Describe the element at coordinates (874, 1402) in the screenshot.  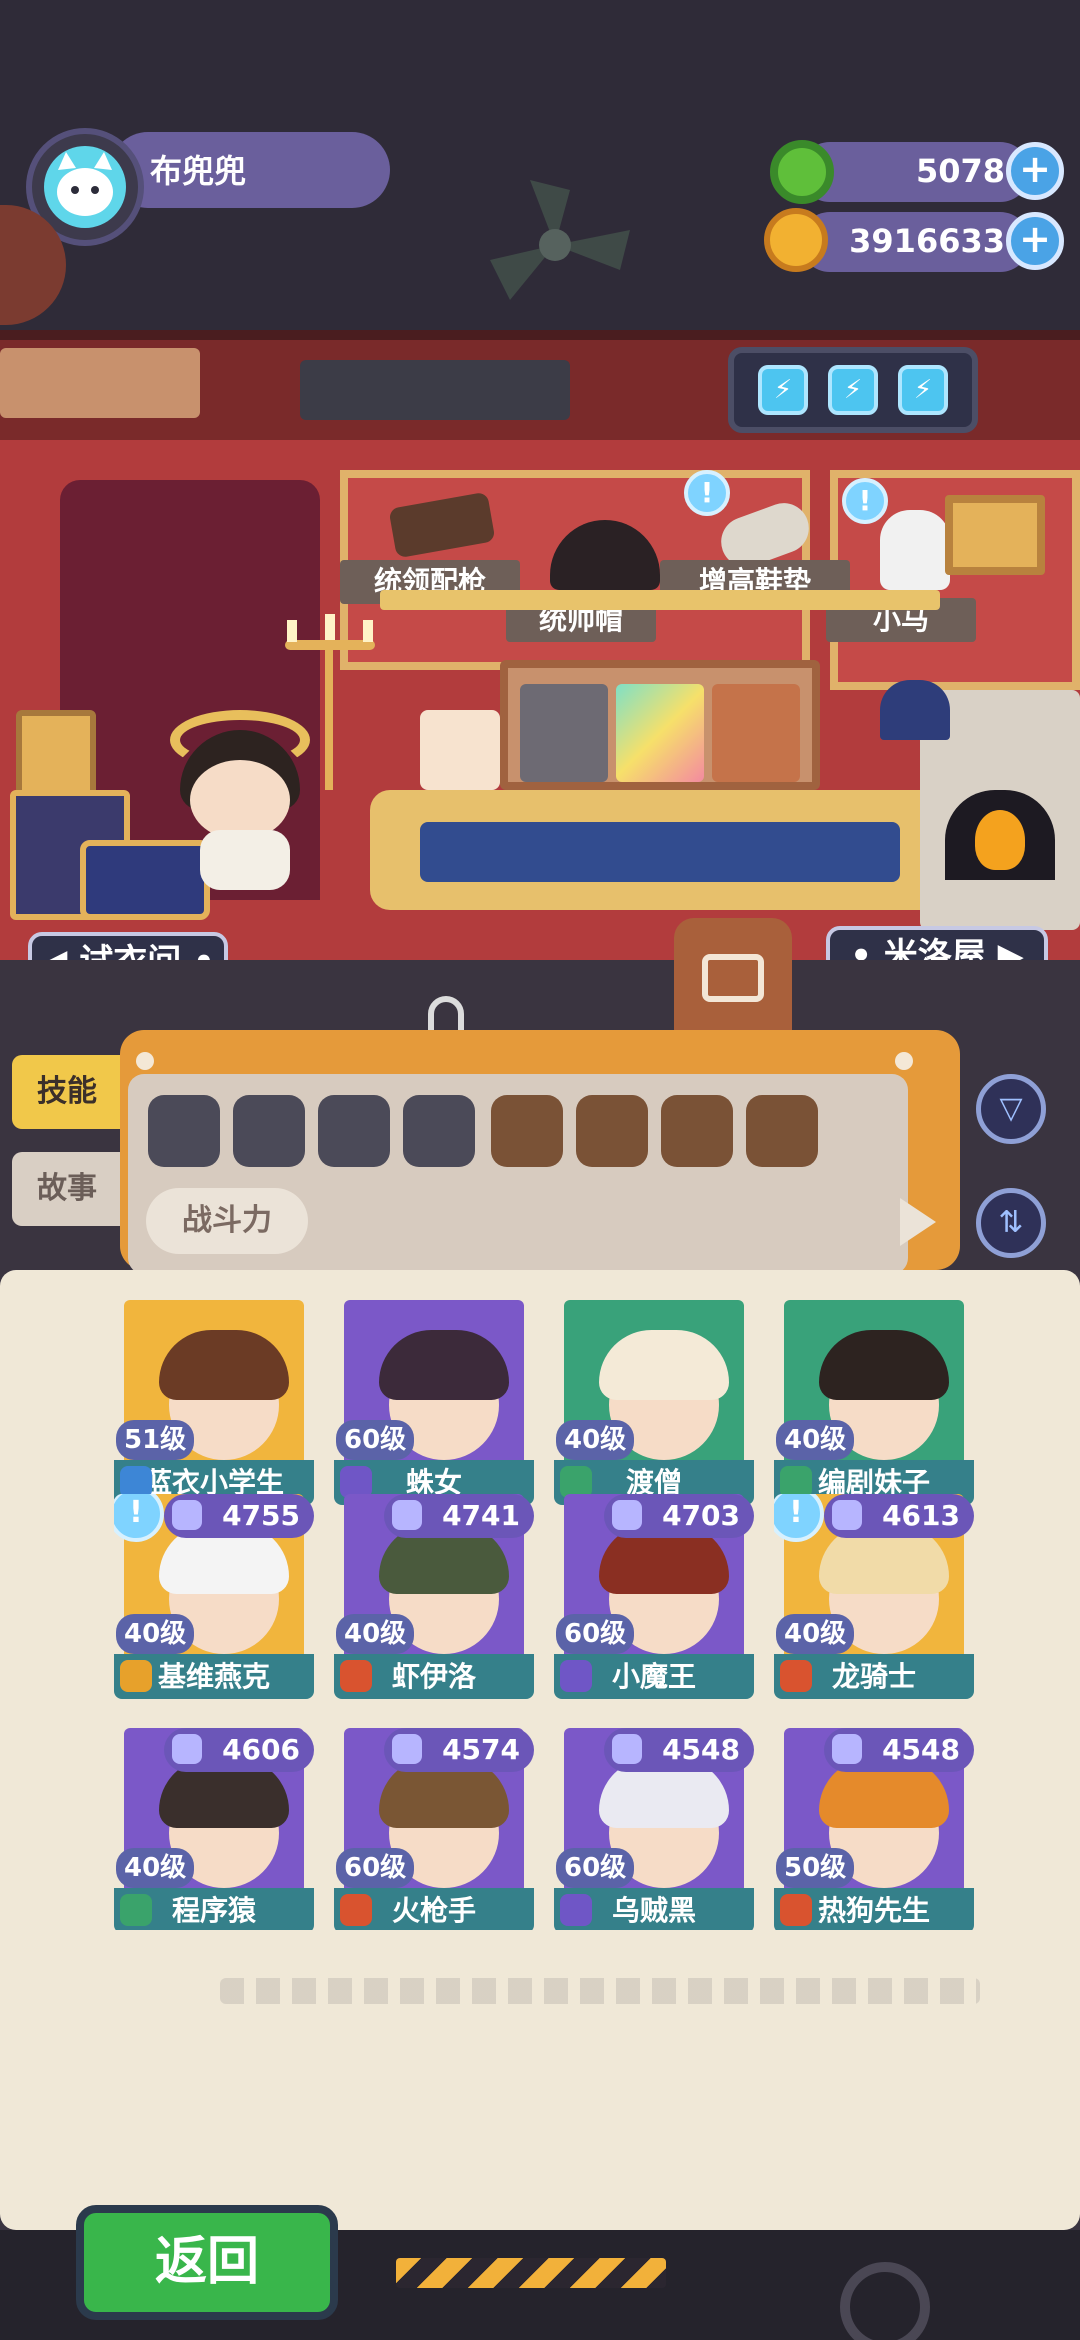
I see `character-card: 40级 编剧妹子` at that location.